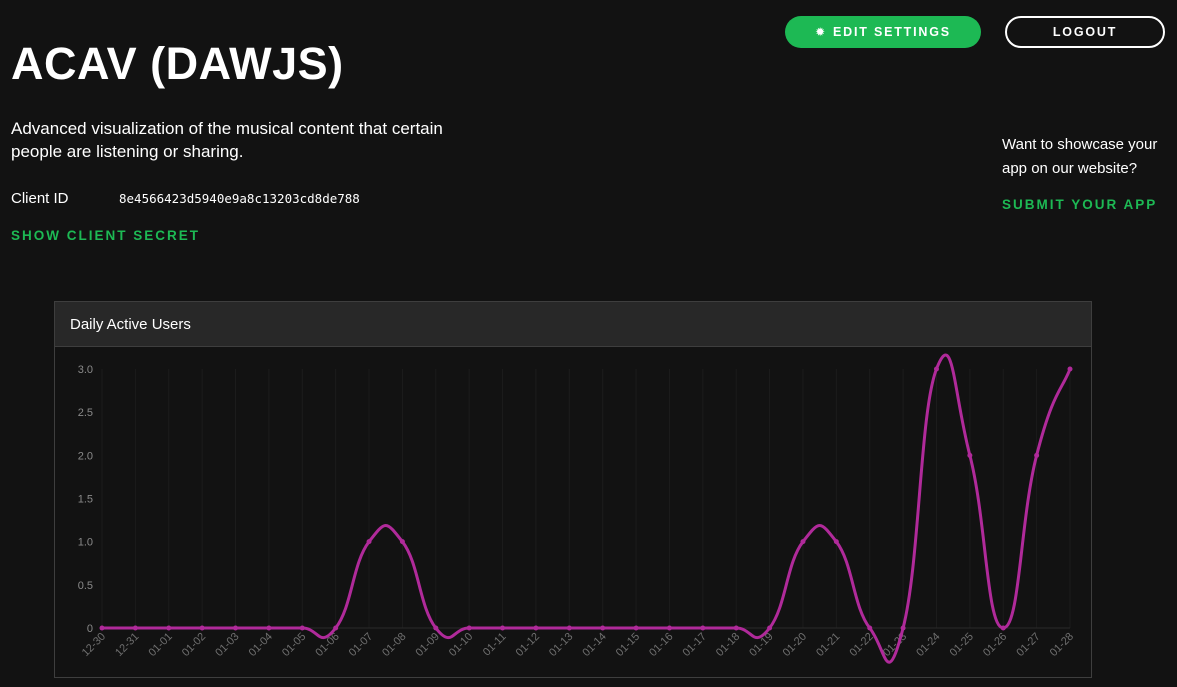  What do you see at coordinates (892, 32) in the screenshot?
I see `edit-settings-label: EDIT SETTINGS` at bounding box center [892, 32].